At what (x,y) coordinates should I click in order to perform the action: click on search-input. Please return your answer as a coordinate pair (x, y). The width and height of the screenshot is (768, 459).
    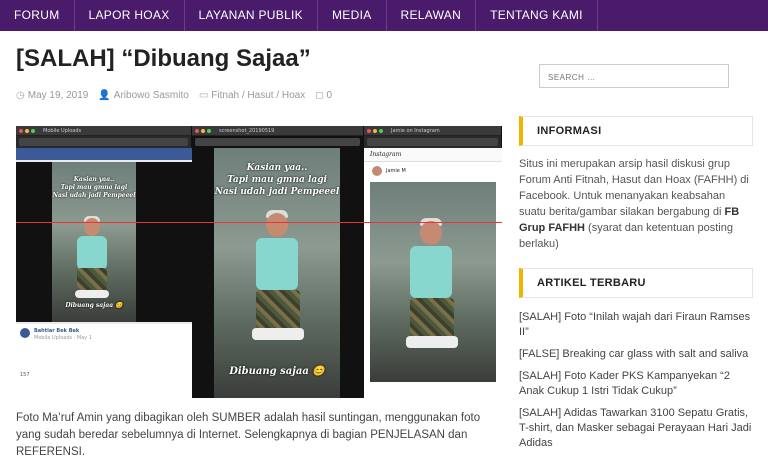
    Looking at the image, I should click on (634, 77).